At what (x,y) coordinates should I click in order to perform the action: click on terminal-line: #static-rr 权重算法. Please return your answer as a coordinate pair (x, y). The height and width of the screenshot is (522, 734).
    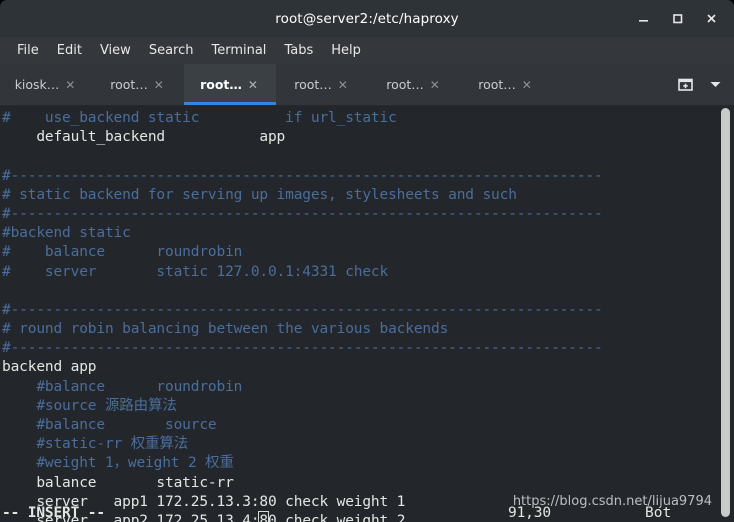
    Looking at the image, I should click on (360, 444).